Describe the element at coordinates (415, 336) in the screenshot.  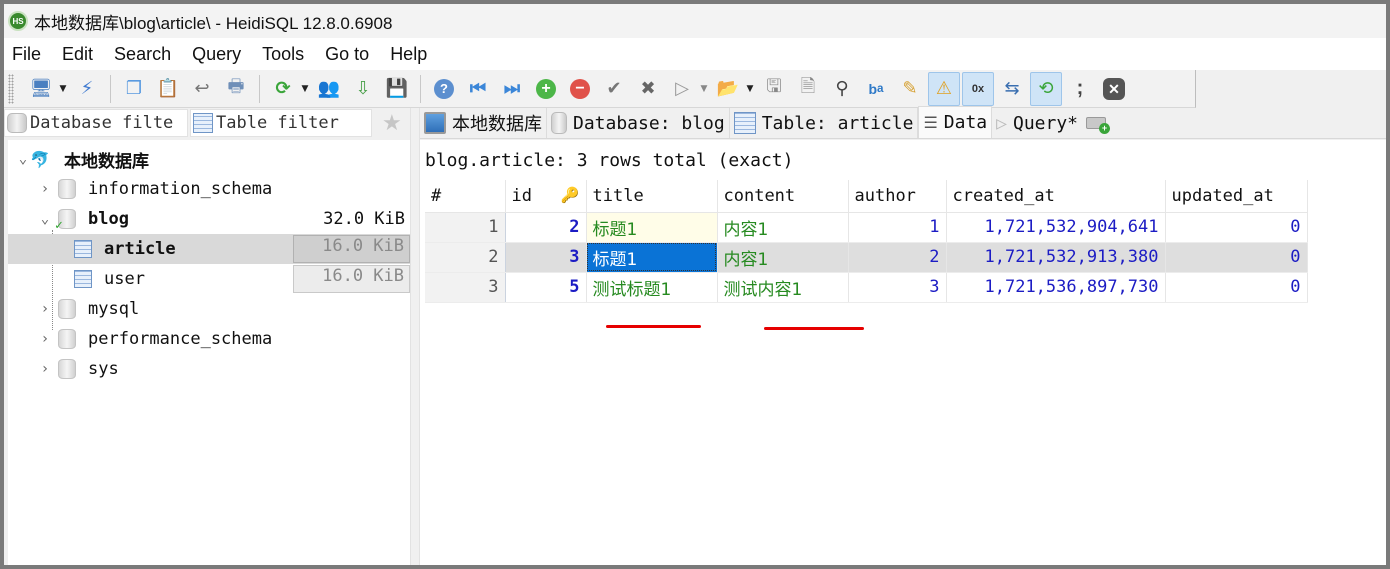
I see `panel-splitter` at that location.